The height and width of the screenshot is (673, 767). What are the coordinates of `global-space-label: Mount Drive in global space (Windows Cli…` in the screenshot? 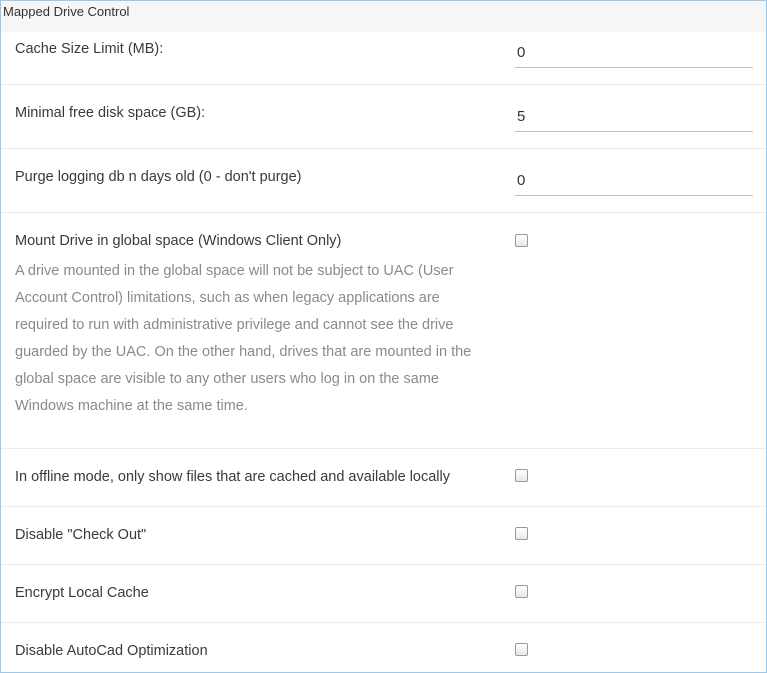 It's located at (178, 241).